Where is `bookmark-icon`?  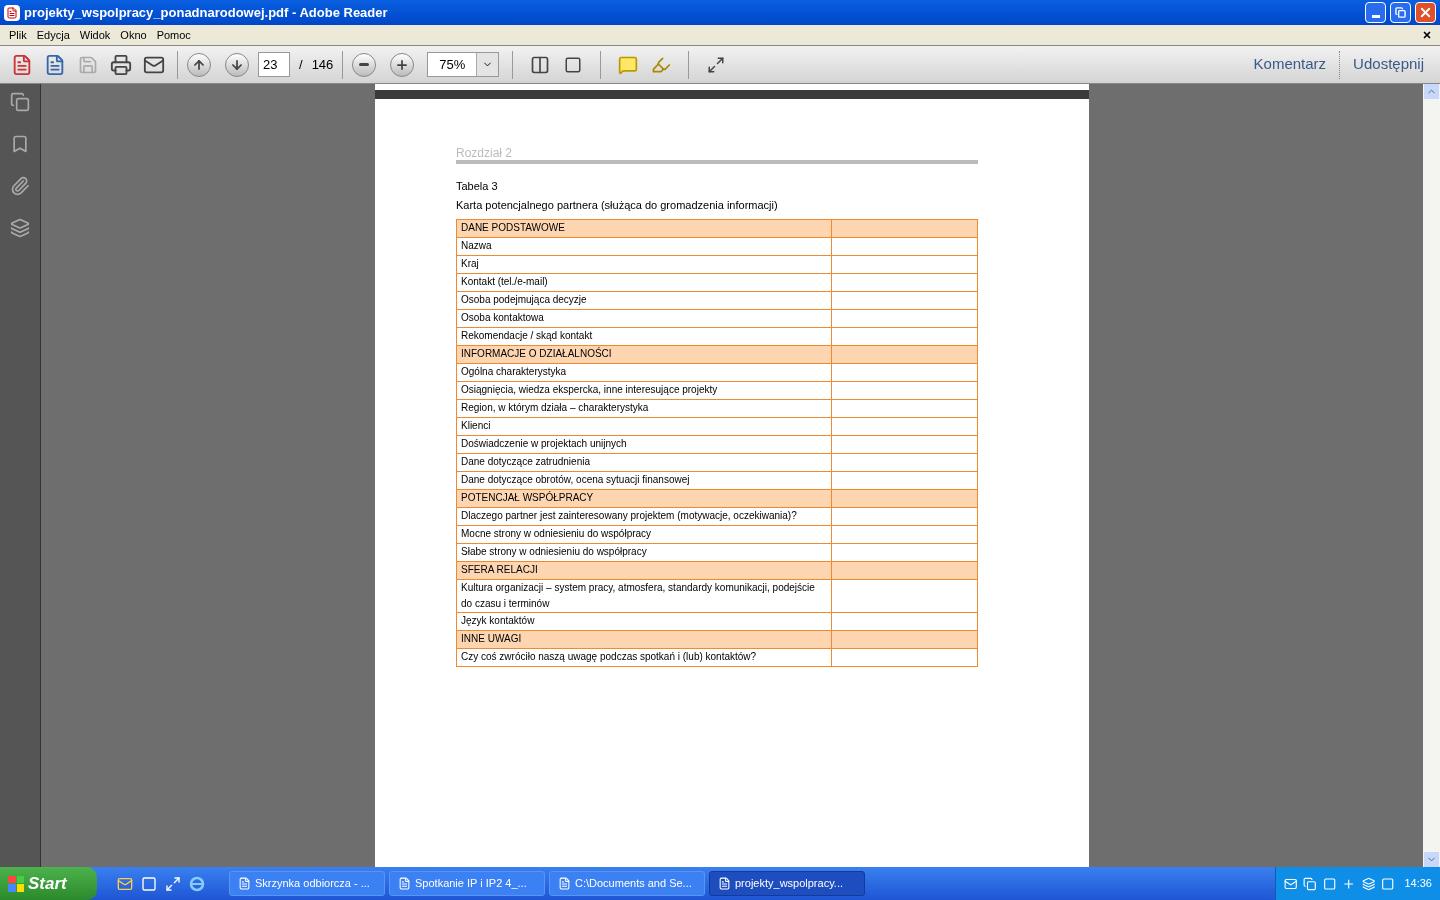
bookmark-icon is located at coordinates (20, 144).